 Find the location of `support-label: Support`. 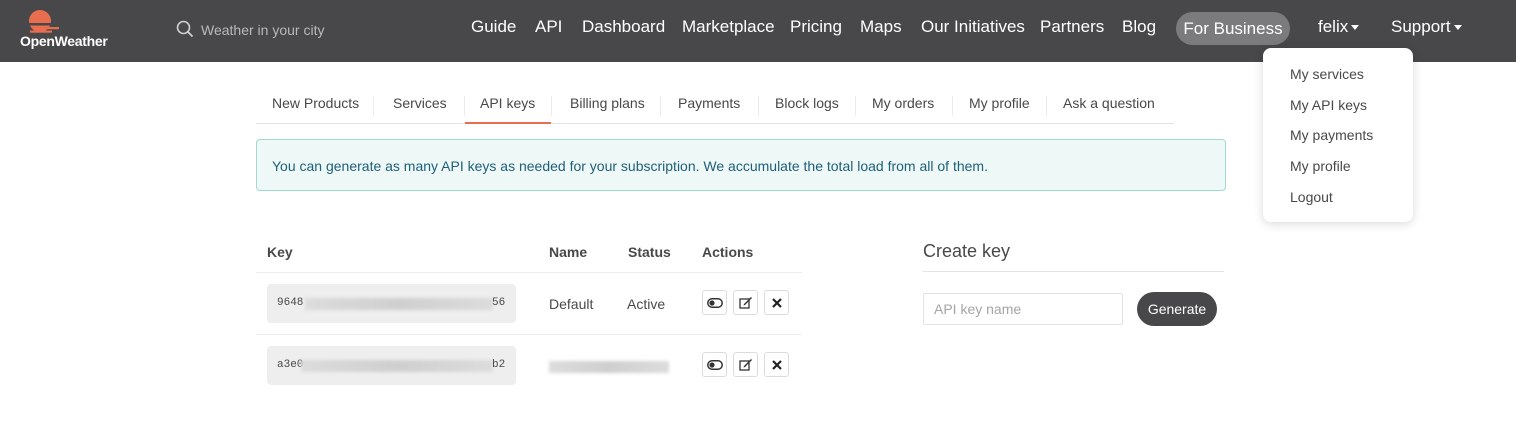

support-label: Support is located at coordinates (1421, 26).